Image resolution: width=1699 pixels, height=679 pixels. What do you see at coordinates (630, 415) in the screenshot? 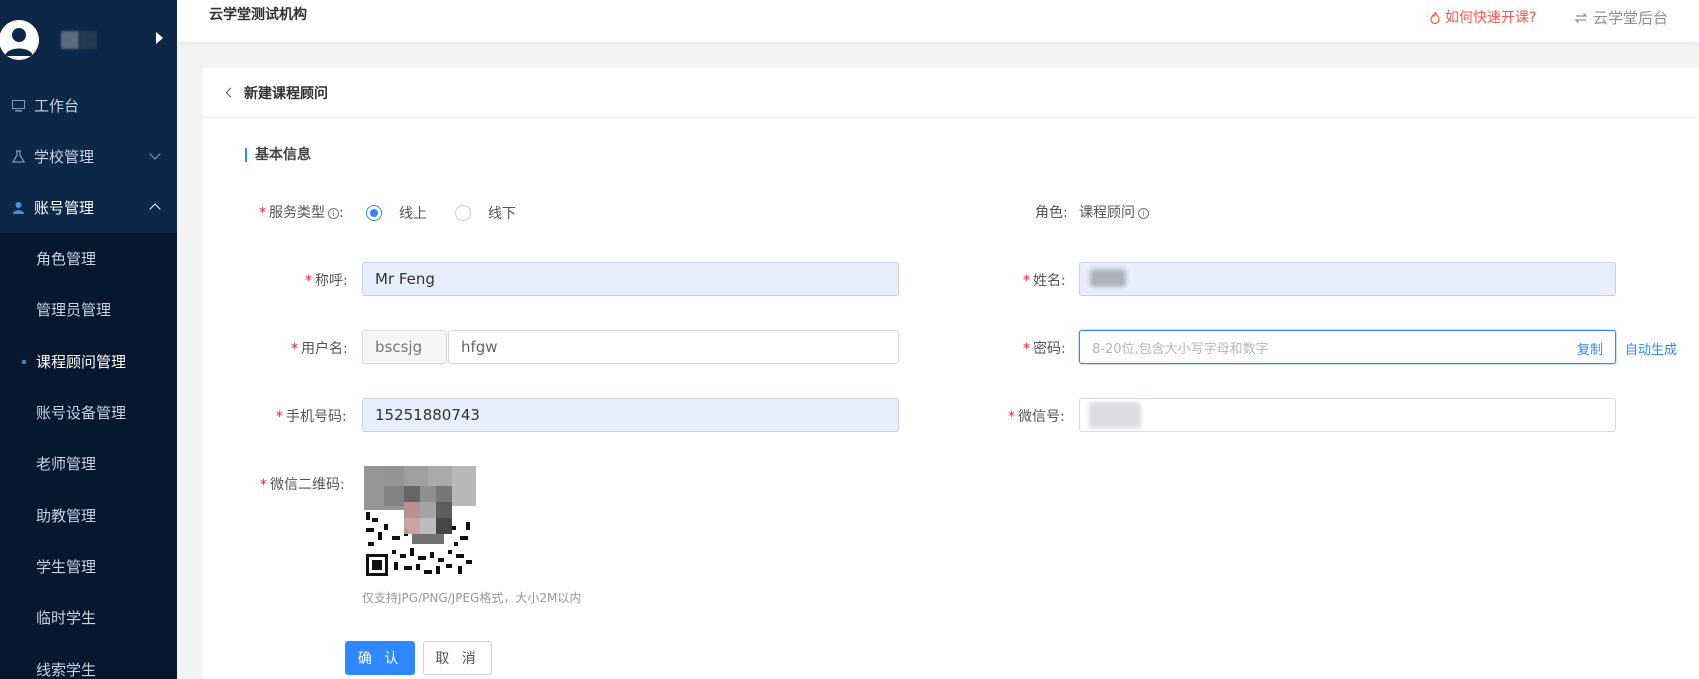
I see `phone-input: 15251880743` at bounding box center [630, 415].